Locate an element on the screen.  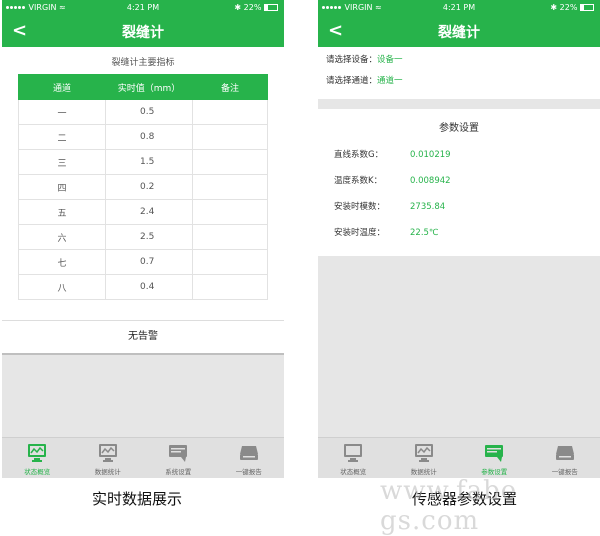
tab-label: 状态概览 is located at coordinates (353, 472).